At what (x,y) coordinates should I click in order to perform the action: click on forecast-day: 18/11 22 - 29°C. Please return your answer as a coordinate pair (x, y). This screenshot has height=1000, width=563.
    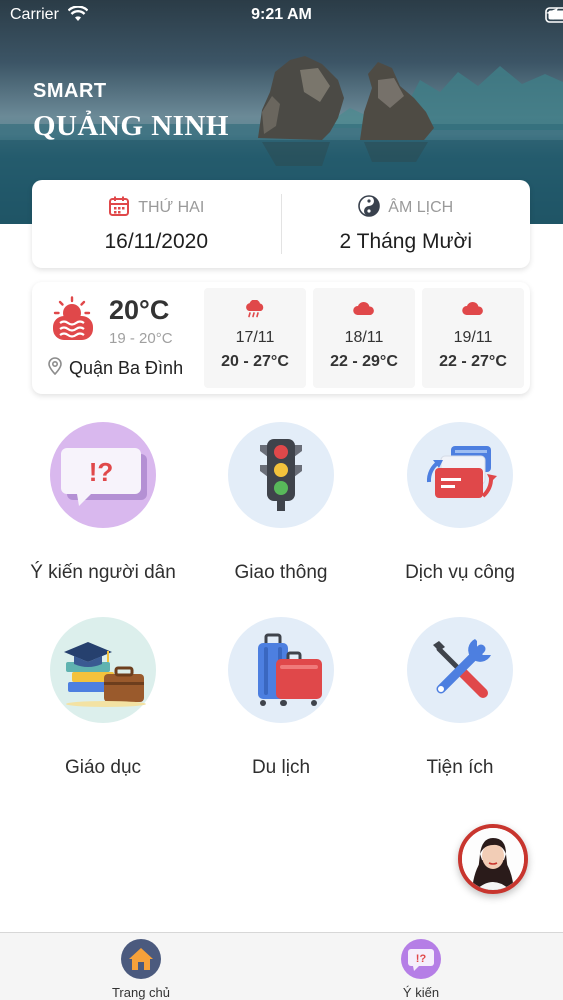
    Looking at the image, I should click on (364, 338).